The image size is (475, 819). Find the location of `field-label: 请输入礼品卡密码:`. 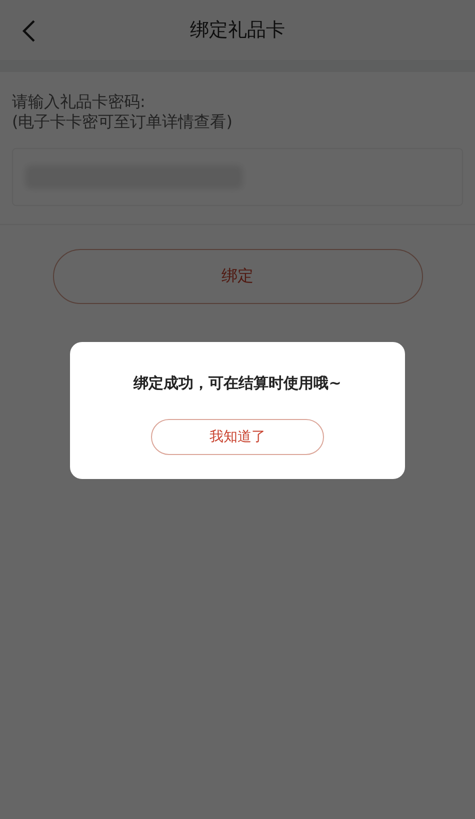

field-label: 请输入礼品卡密码: is located at coordinates (79, 102).